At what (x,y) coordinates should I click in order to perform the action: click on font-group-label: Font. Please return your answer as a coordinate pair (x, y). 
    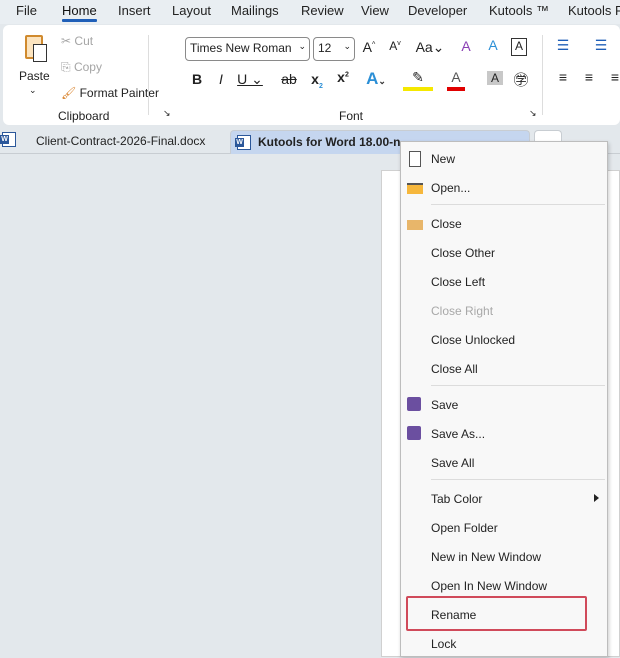
    Looking at the image, I should click on (351, 116).